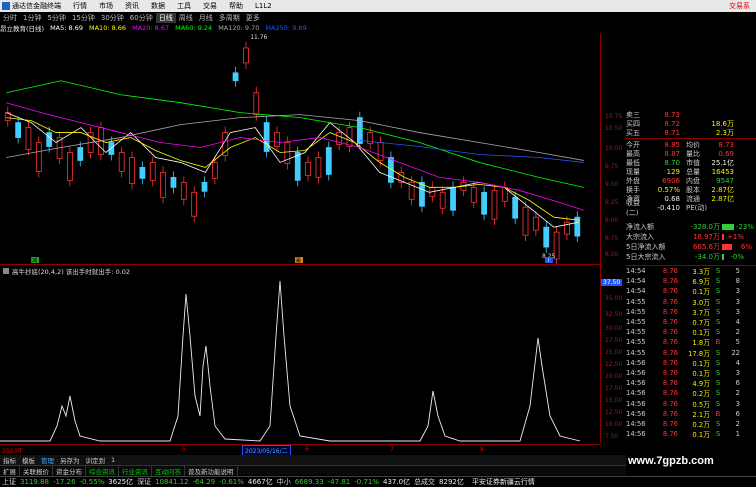 The width and height of the screenshot is (756, 487). I want to click on menu-quotes: 行情, so click(80, 6).